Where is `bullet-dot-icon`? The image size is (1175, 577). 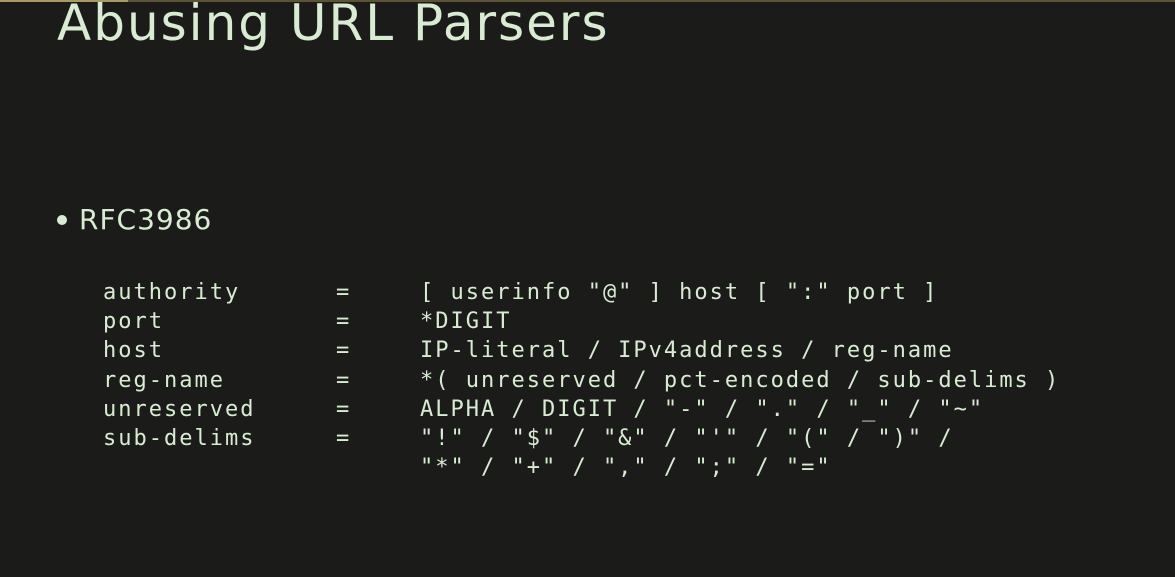
bullet-dot-icon is located at coordinates (62, 220).